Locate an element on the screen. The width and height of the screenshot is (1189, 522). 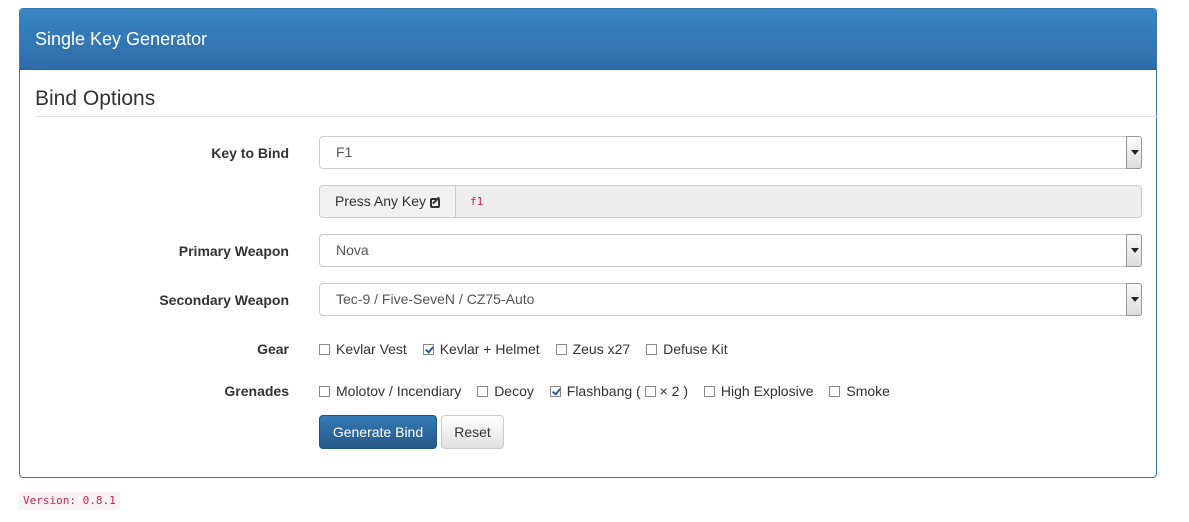
primary-weapon-label: Primary Weapon is located at coordinates (233, 251).